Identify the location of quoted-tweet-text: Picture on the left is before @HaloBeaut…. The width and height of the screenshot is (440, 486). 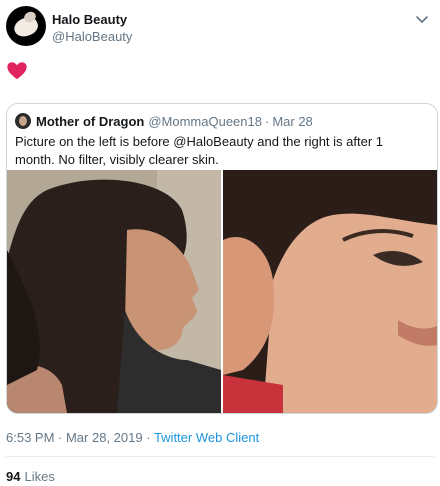
(199, 150).